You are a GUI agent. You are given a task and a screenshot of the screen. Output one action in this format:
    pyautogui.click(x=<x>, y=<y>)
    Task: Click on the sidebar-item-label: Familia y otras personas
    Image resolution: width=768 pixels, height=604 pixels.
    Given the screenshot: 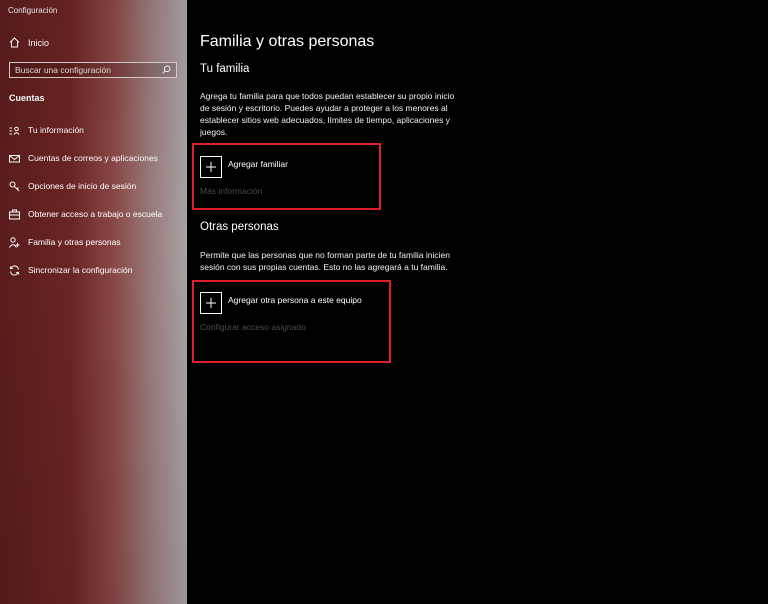 What is the action you would take?
    pyautogui.click(x=74, y=242)
    